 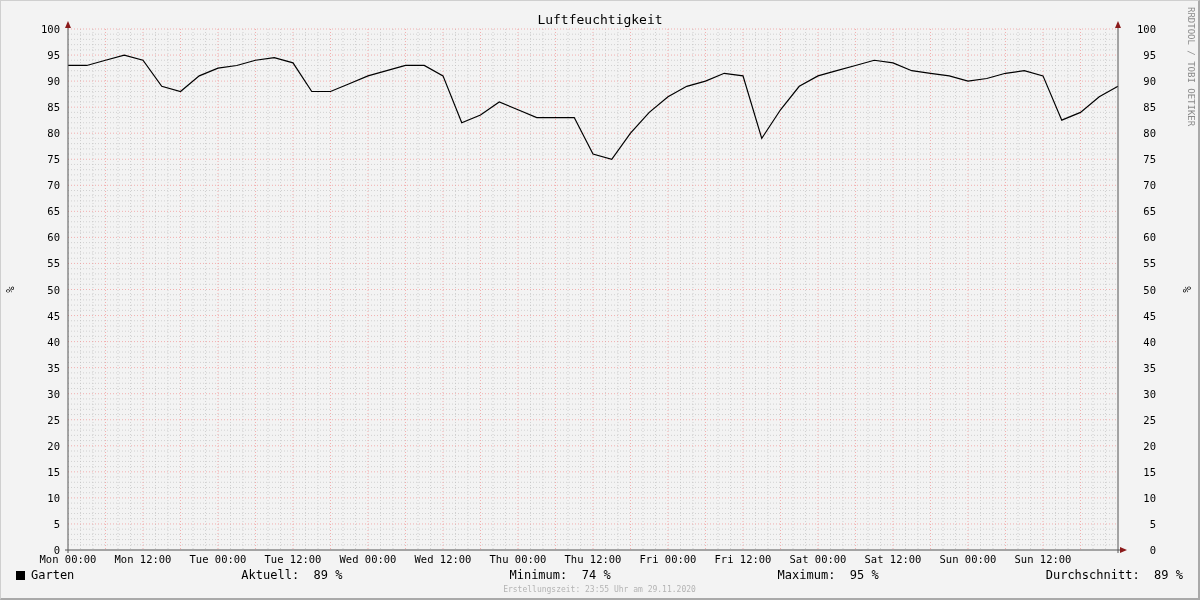 I want to click on legend-series-name: Garten, so click(x=53, y=575).